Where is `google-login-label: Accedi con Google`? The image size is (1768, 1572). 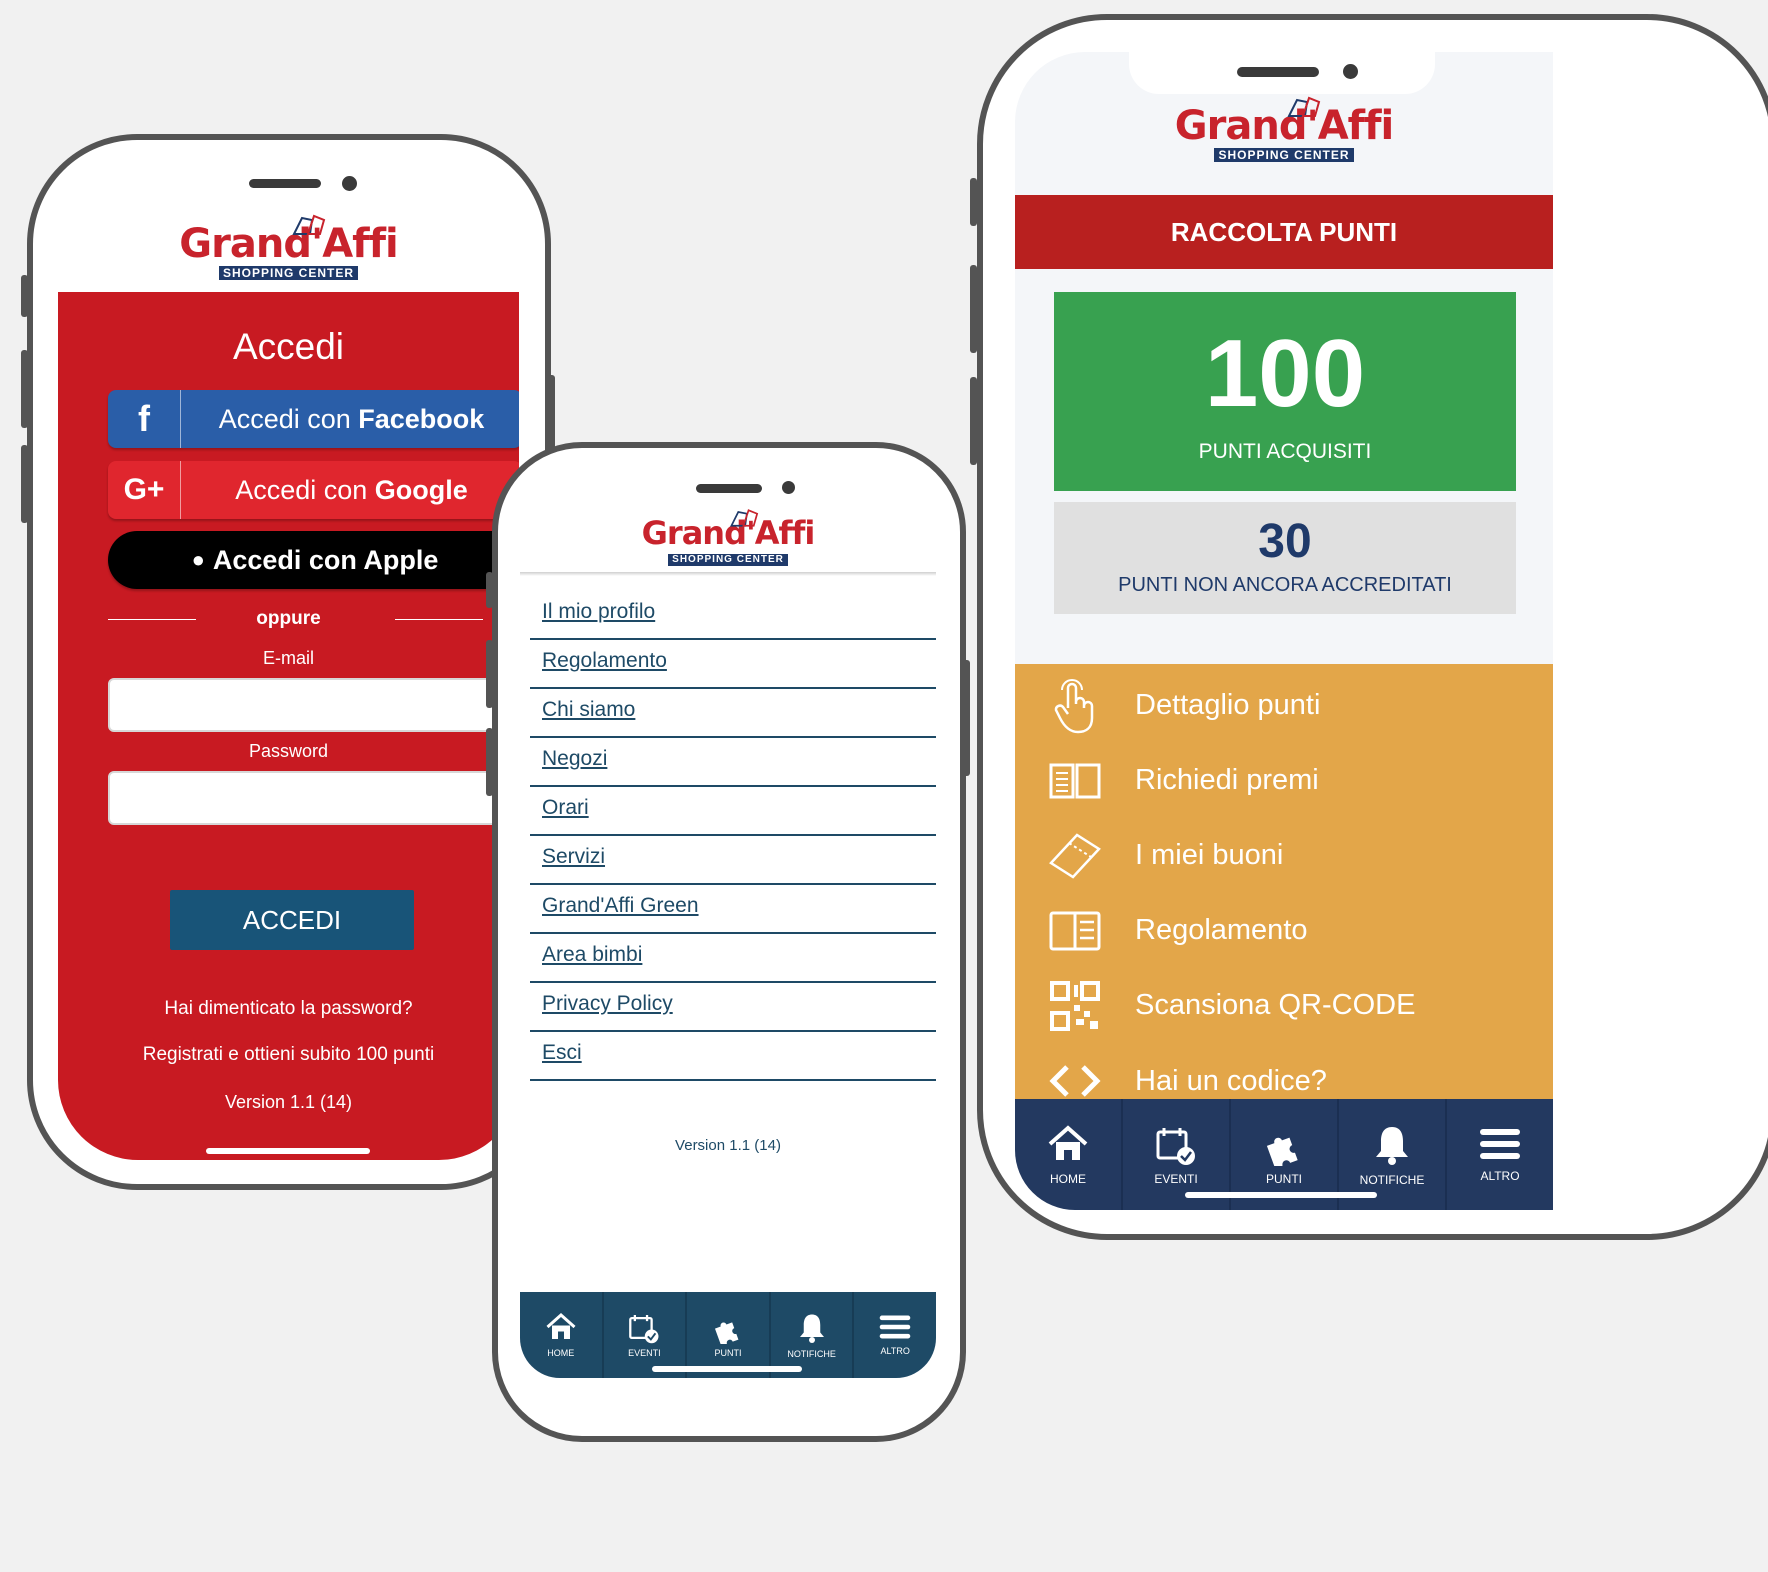
google-login-label: Accedi con Google is located at coordinates (351, 489).